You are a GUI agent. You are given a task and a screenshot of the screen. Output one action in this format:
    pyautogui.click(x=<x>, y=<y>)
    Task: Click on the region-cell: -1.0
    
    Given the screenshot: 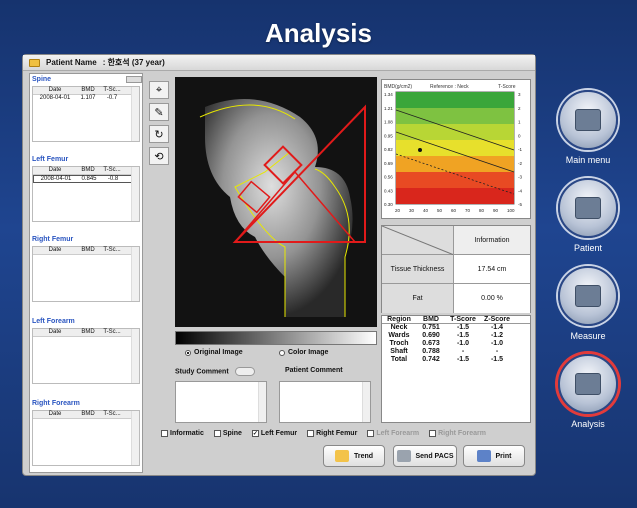 What is the action you would take?
    pyautogui.click(x=497, y=343)
    